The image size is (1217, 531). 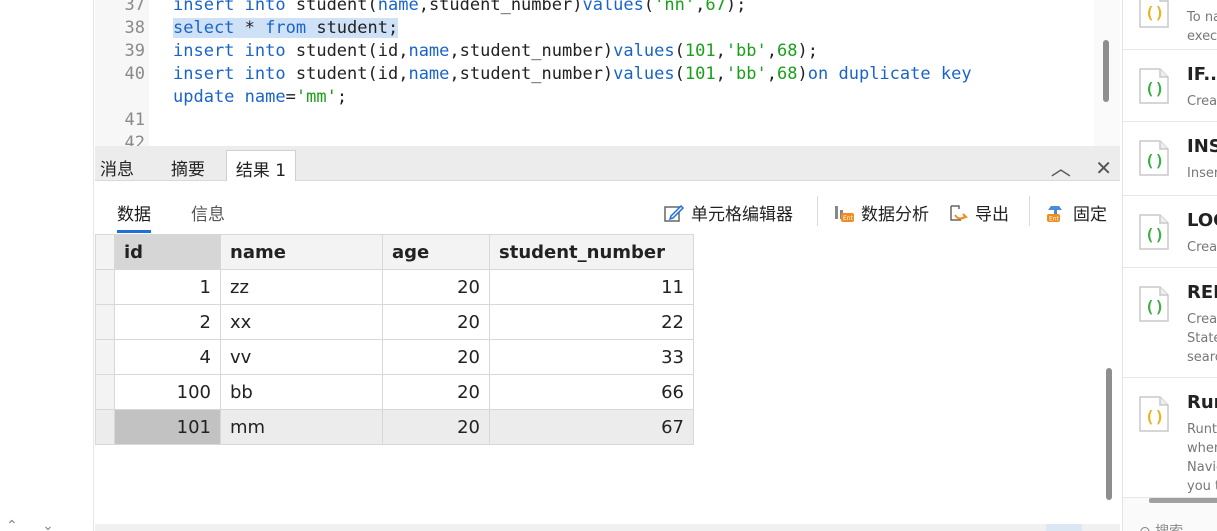 I want to click on table-row: 101 mm 20 67, so click(x=394, y=427).